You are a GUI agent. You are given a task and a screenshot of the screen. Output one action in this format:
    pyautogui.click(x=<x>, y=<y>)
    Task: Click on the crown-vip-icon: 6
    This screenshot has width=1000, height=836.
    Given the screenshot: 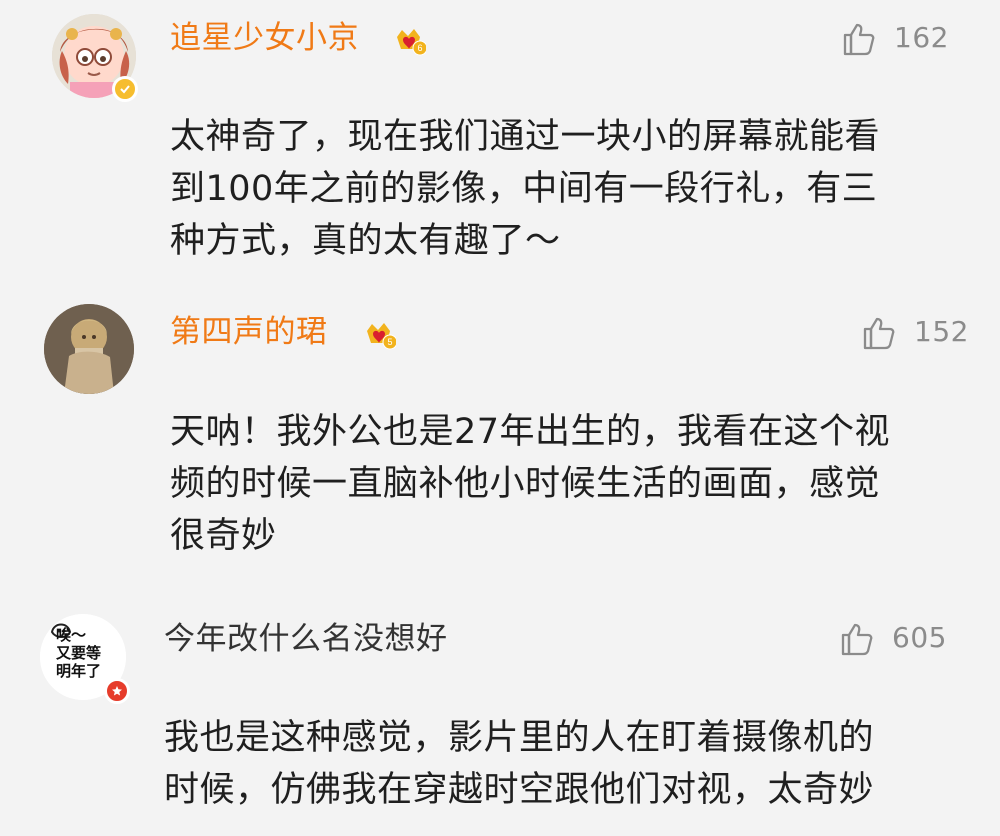 What is the action you would take?
    pyautogui.click(x=411, y=42)
    